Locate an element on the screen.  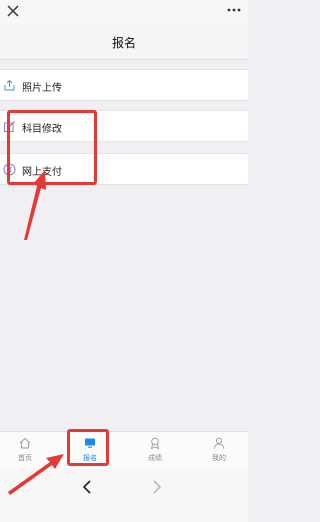
medal-icon is located at coordinates (155, 443).